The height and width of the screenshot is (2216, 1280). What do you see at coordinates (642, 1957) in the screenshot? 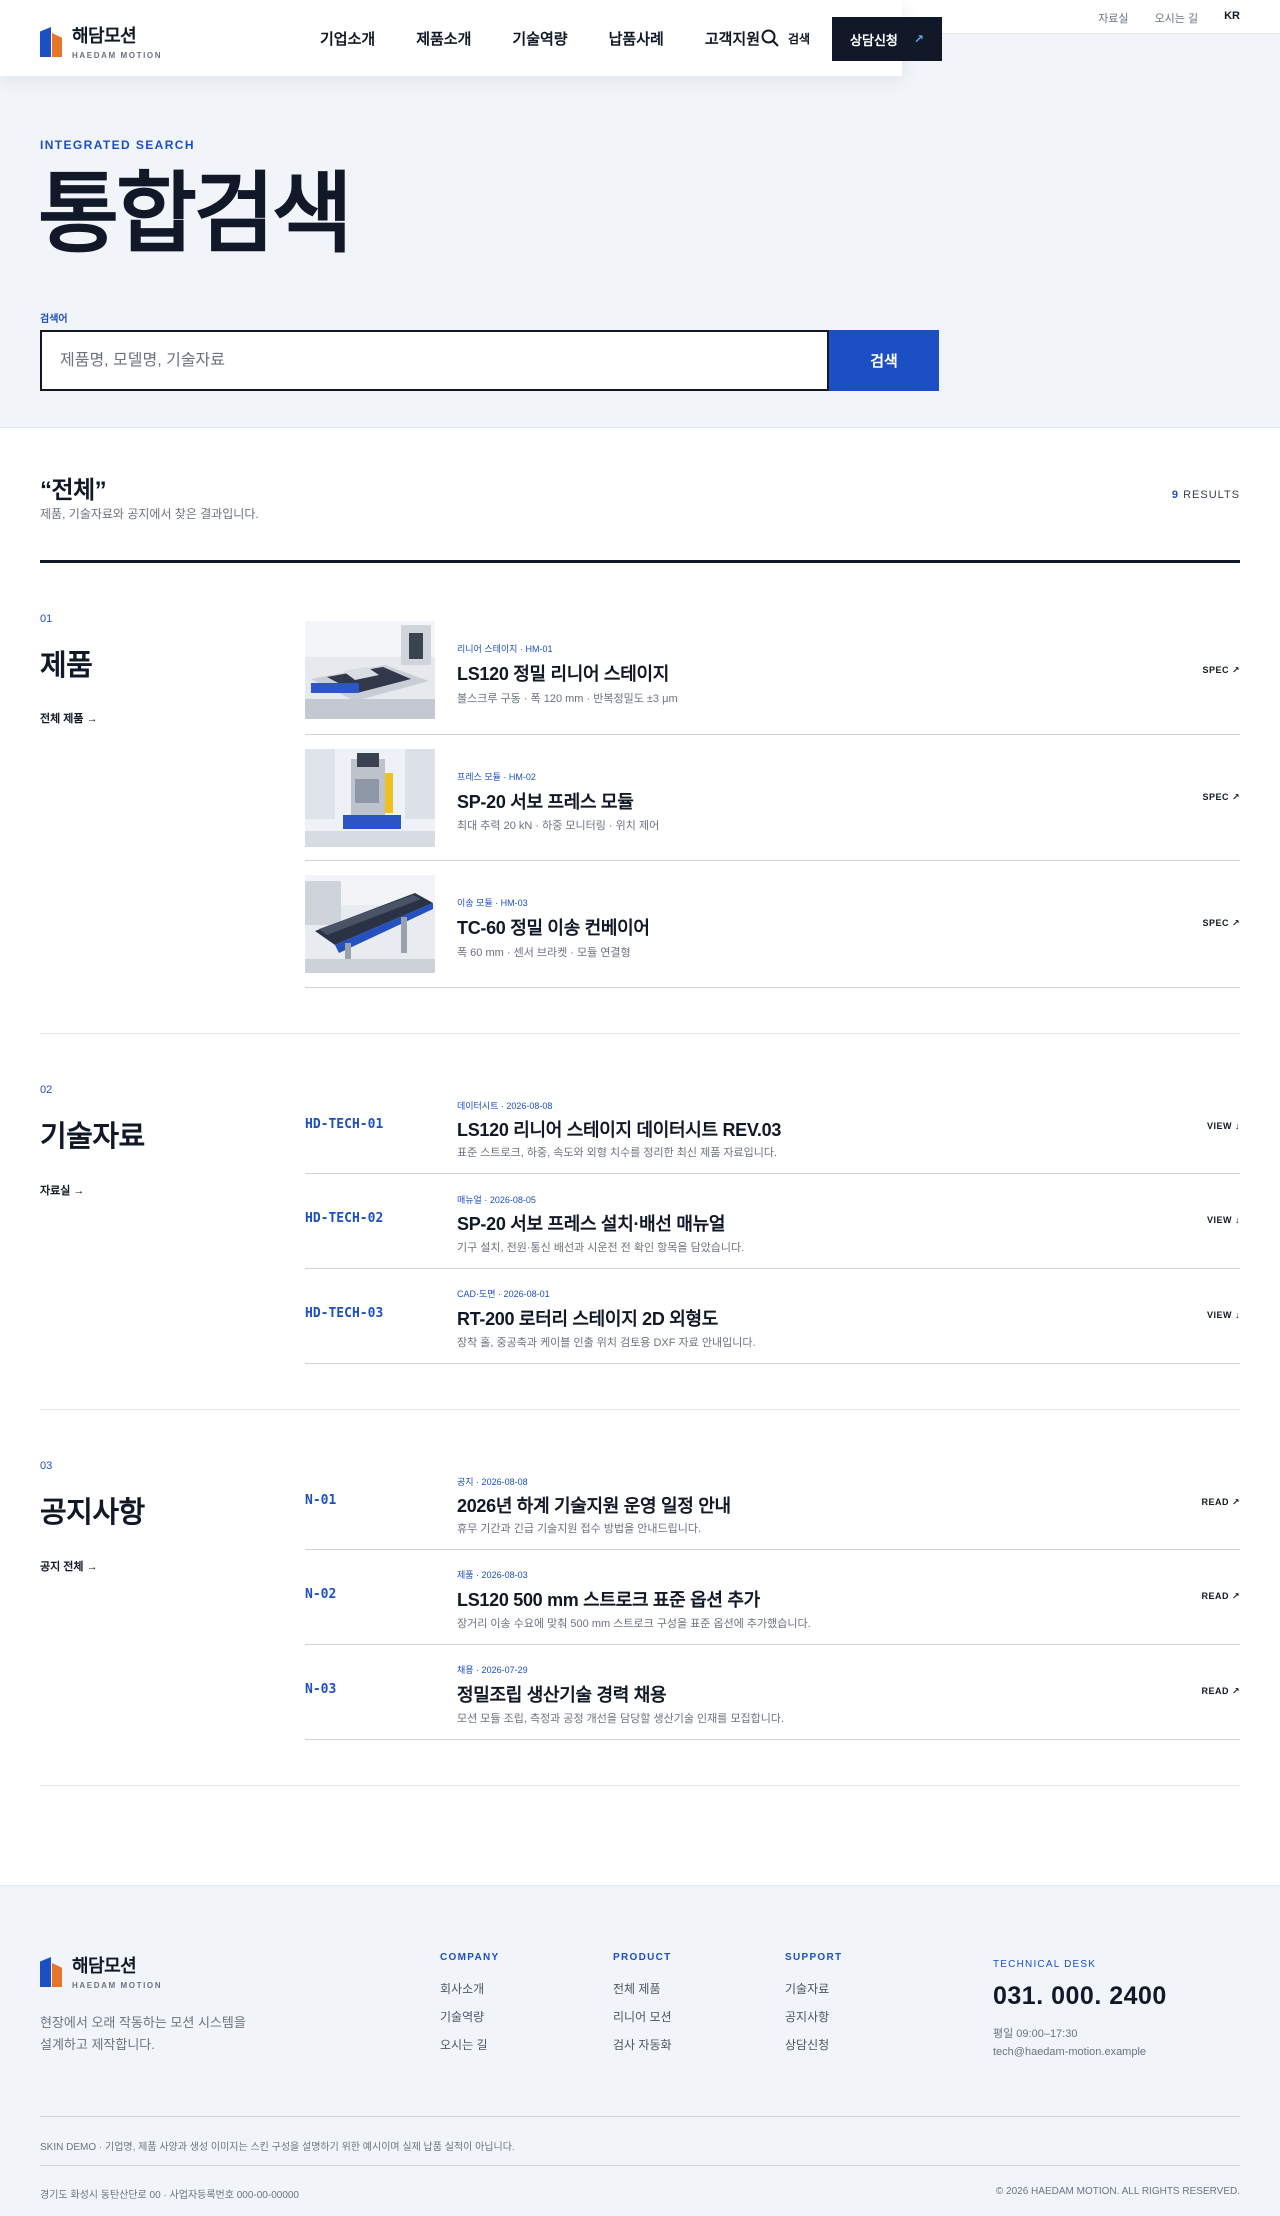
I see `footer-col-heading: PRODUCT` at bounding box center [642, 1957].